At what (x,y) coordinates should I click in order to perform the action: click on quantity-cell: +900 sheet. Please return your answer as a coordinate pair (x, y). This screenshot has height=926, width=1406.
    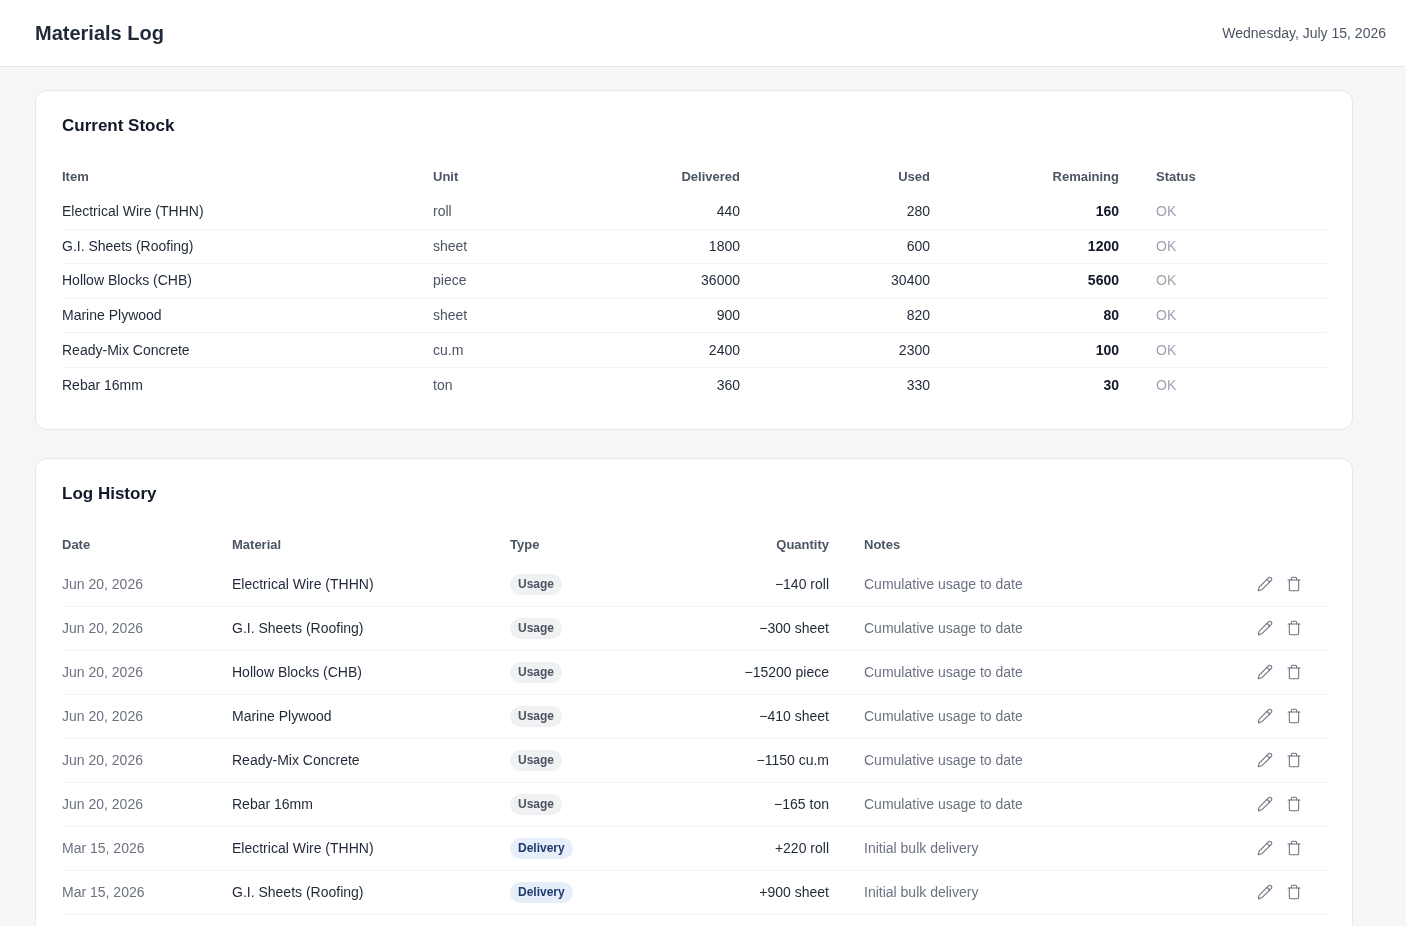
    Looking at the image, I should click on (794, 891).